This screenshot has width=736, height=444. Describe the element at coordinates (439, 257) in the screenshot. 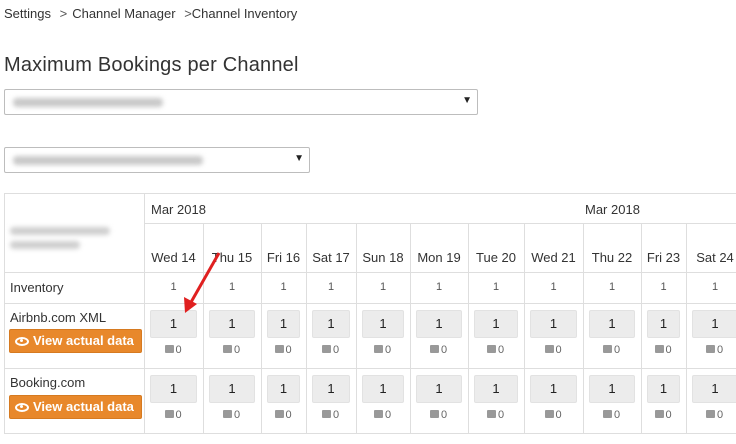

I see `day-header: Mon 19` at that location.